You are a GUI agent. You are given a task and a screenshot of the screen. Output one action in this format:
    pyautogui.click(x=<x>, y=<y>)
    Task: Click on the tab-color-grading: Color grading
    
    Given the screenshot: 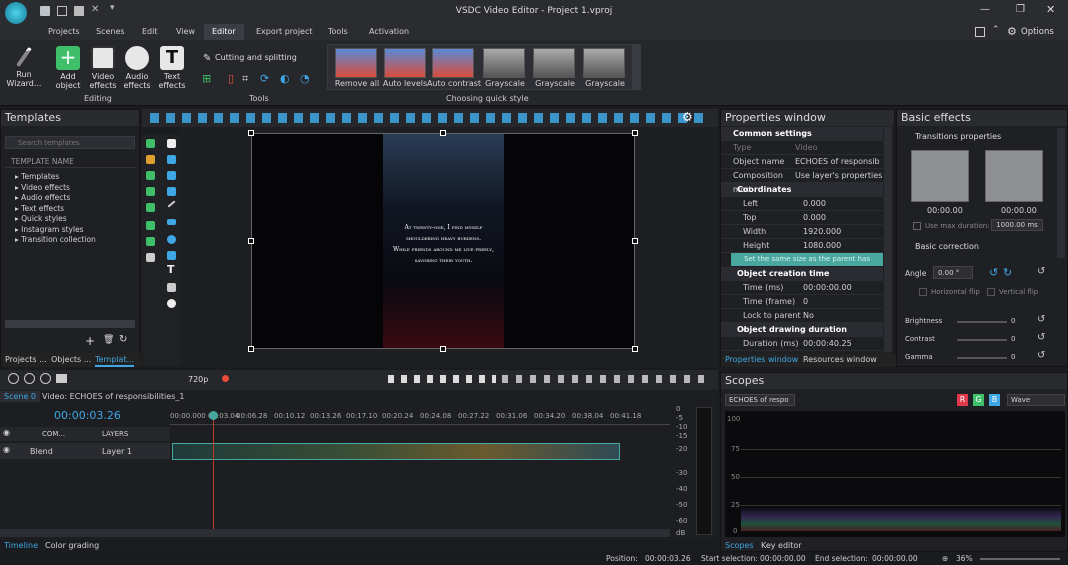 What is the action you would take?
    pyautogui.click(x=72, y=545)
    